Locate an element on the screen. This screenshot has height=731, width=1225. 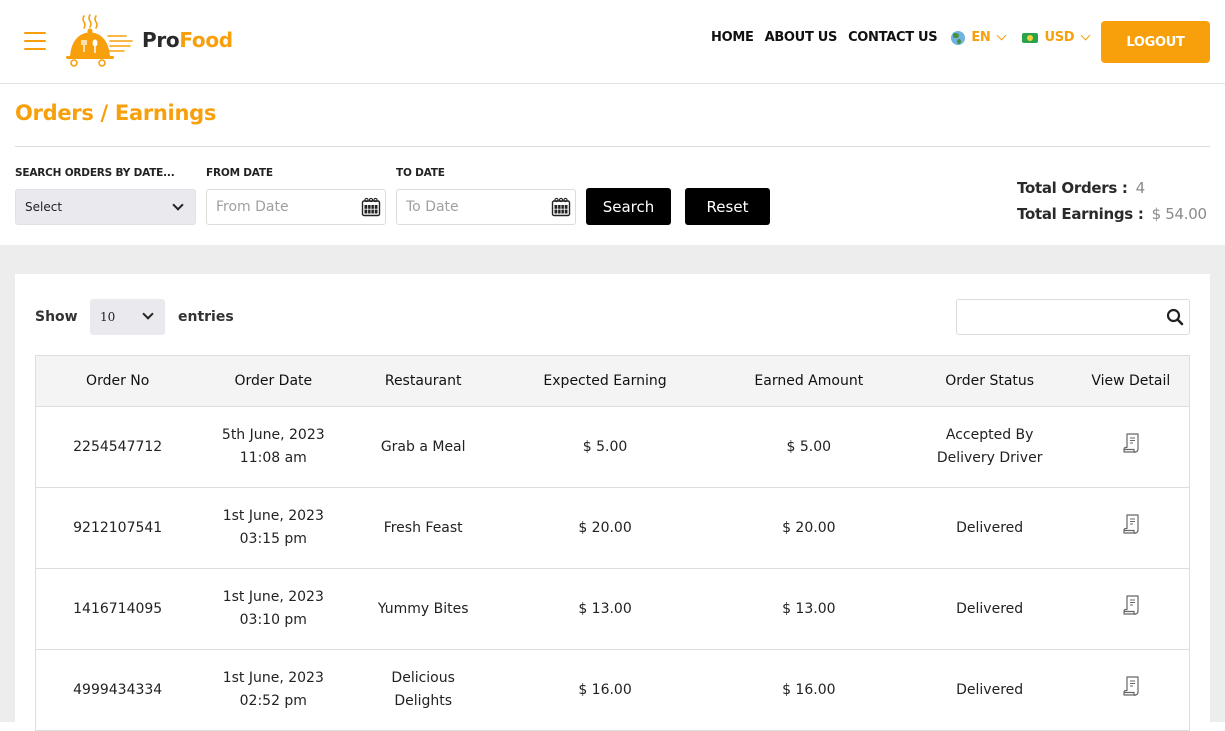
entries-label: entries is located at coordinates (206, 317).